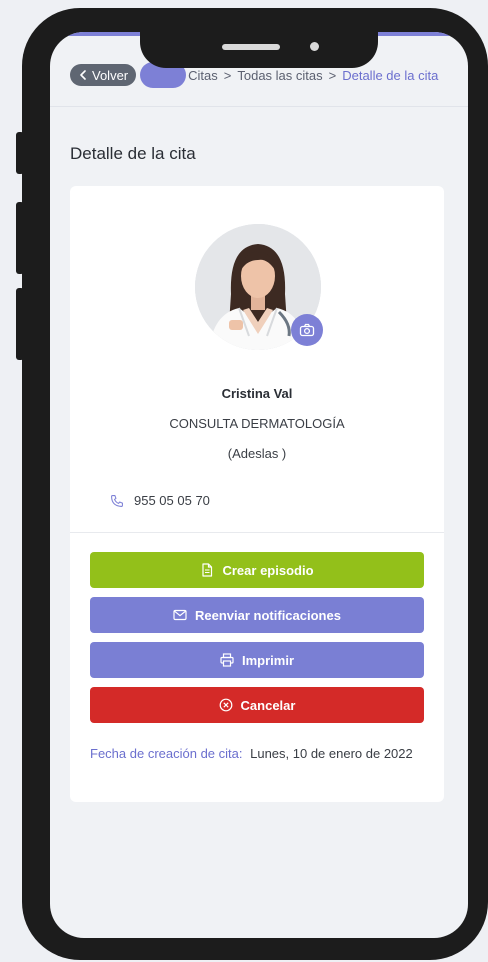 The image size is (488, 962). Describe the element at coordinates (257, 423) in the screenshot. I see `appointment-specialty: CONSULTA DERMATOLOGÍA` at that location.